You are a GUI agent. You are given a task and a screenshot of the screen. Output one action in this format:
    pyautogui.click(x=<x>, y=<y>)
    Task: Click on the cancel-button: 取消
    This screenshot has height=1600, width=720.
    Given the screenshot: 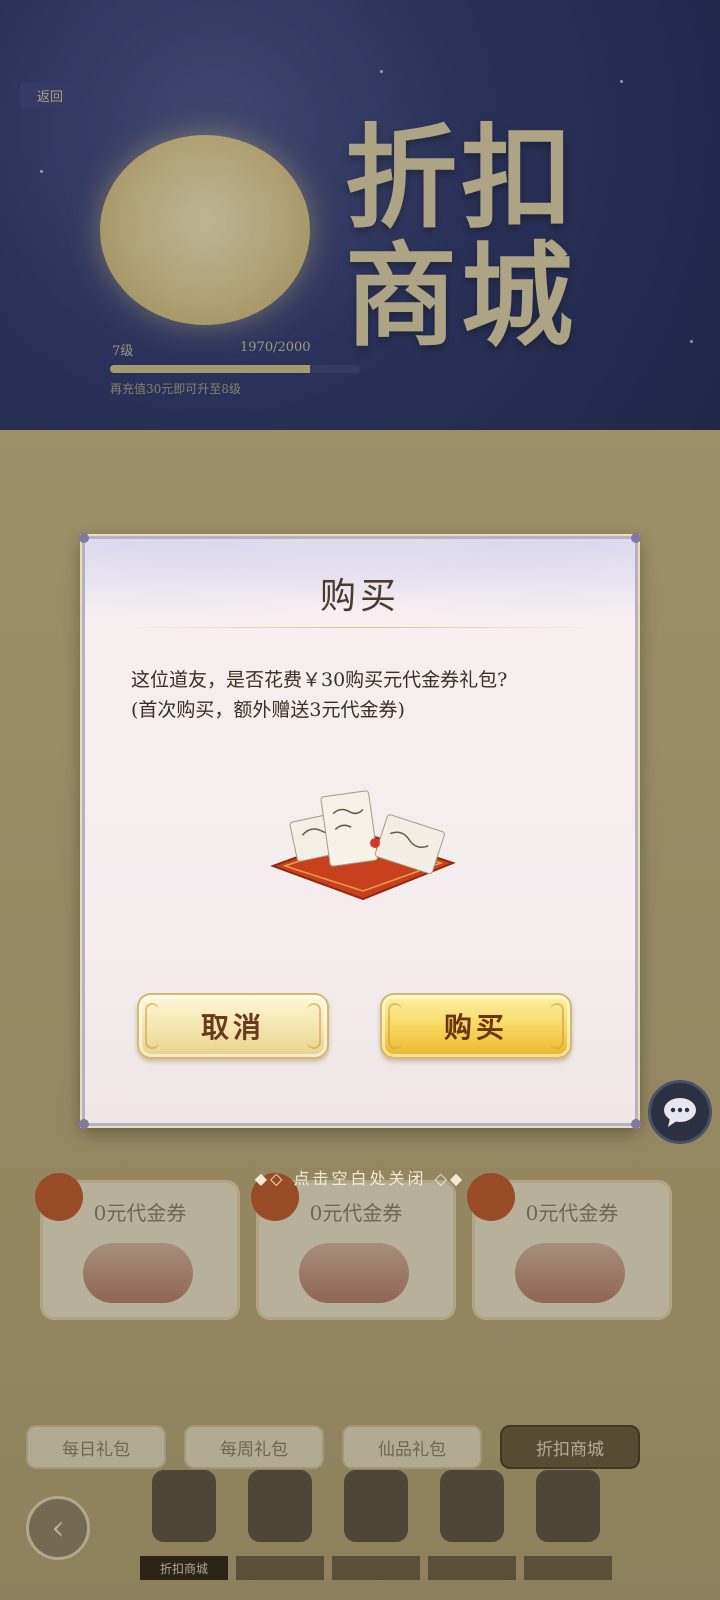 What is the action you would take?
    pyautogui.click(x=233, y=1026)
    